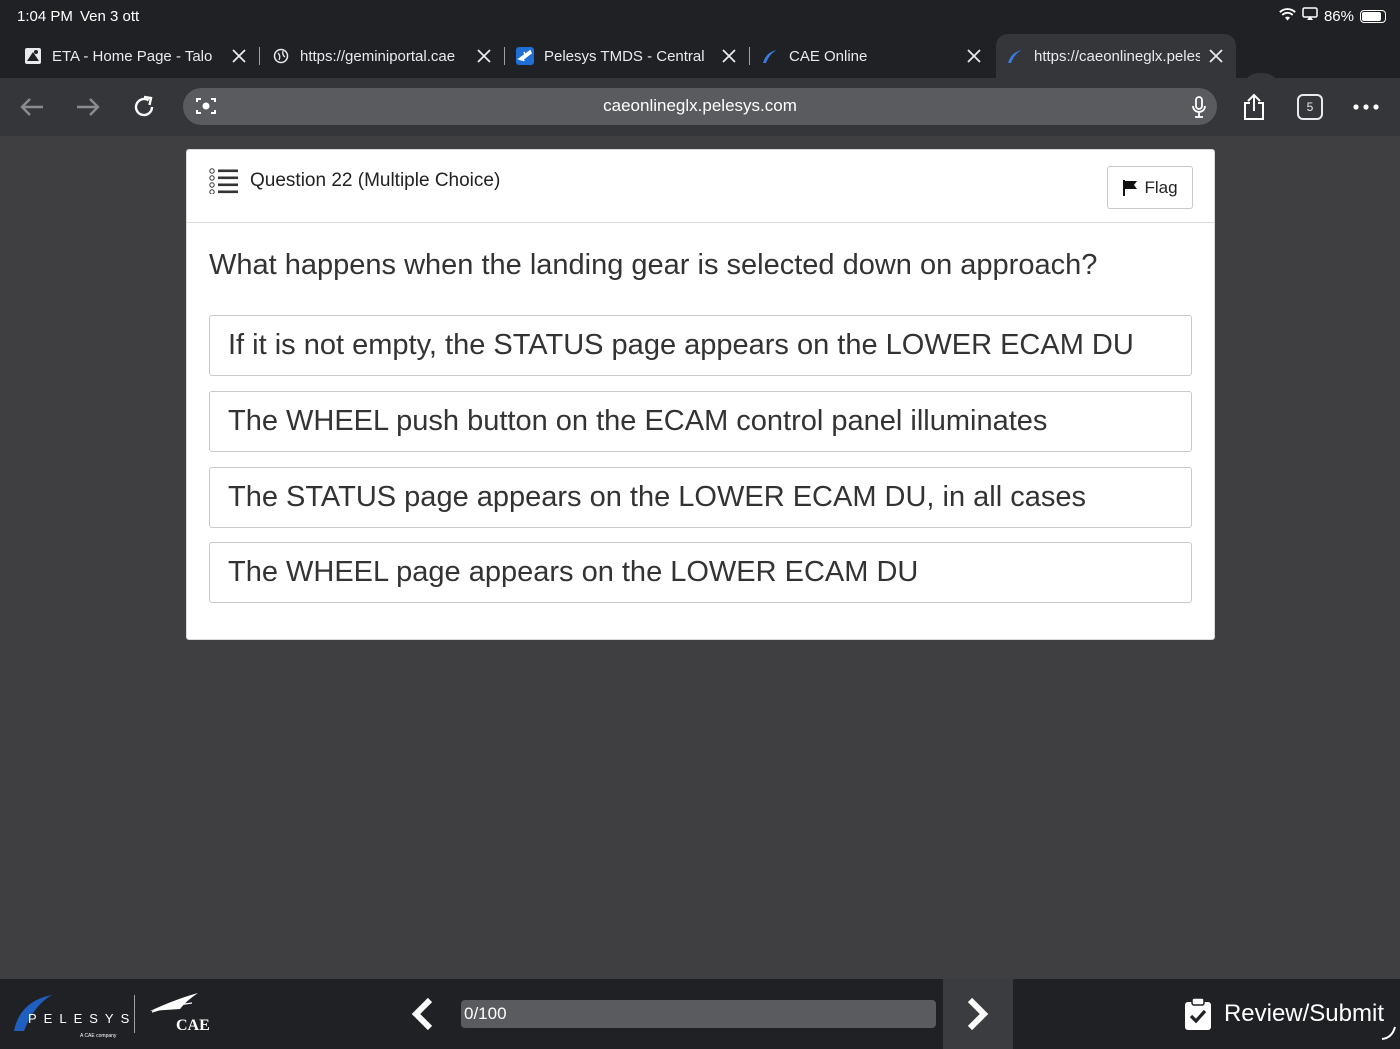 The image size is (1400, 1049). I want to click on cae-logo: CAE, so click(180, 1013).